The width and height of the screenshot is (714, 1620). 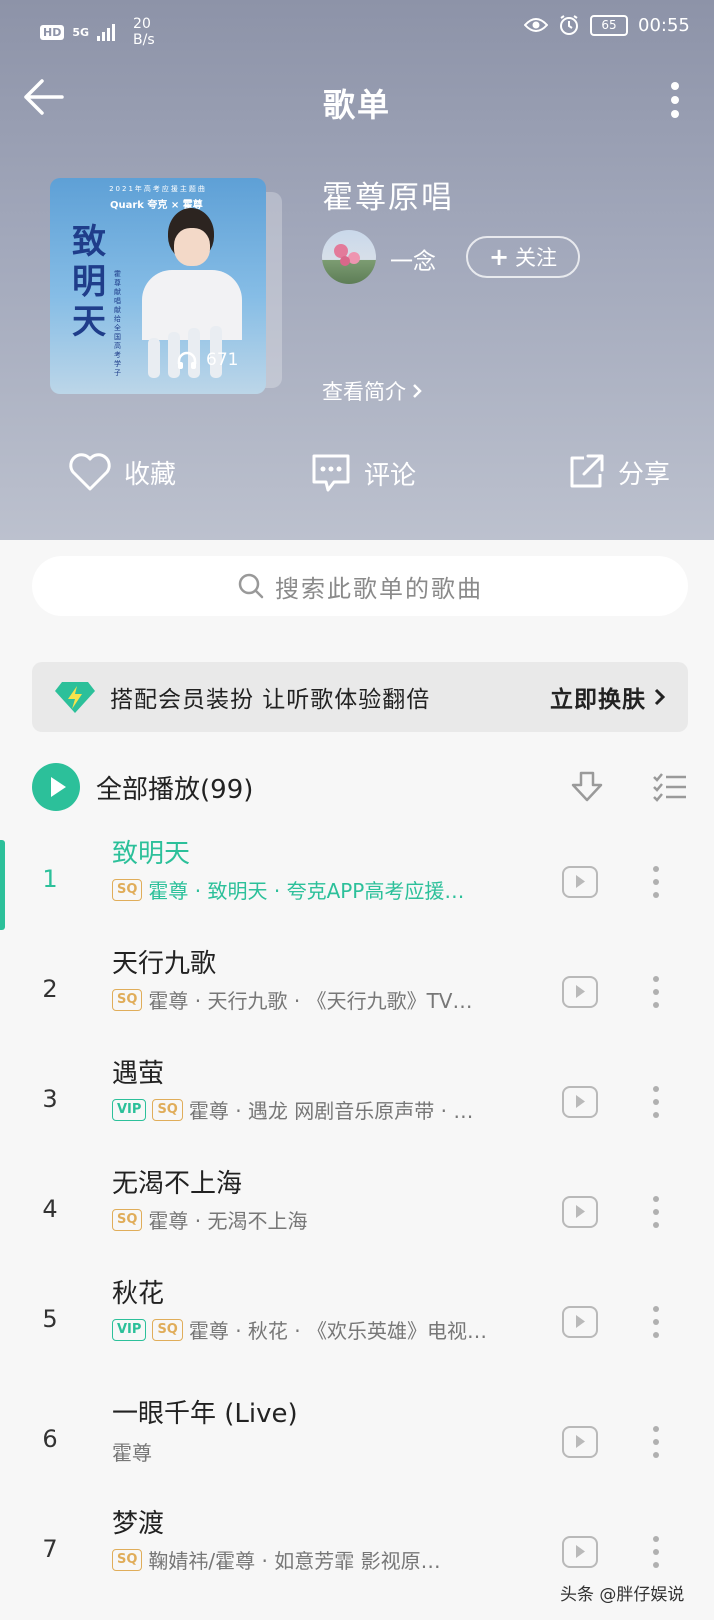 I want to click on follow-label: 关注, so click(x=536, y=258).